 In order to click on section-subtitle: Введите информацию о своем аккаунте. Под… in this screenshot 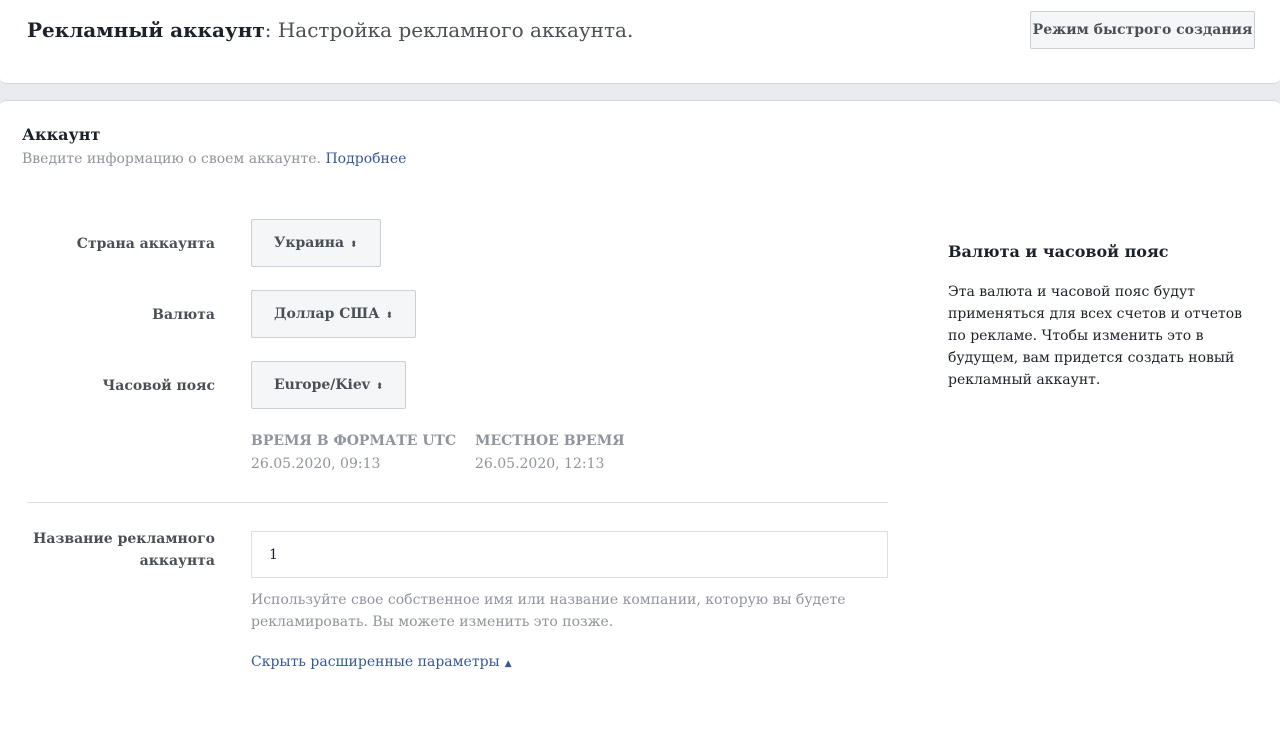, I will do `click(214, 159)`.